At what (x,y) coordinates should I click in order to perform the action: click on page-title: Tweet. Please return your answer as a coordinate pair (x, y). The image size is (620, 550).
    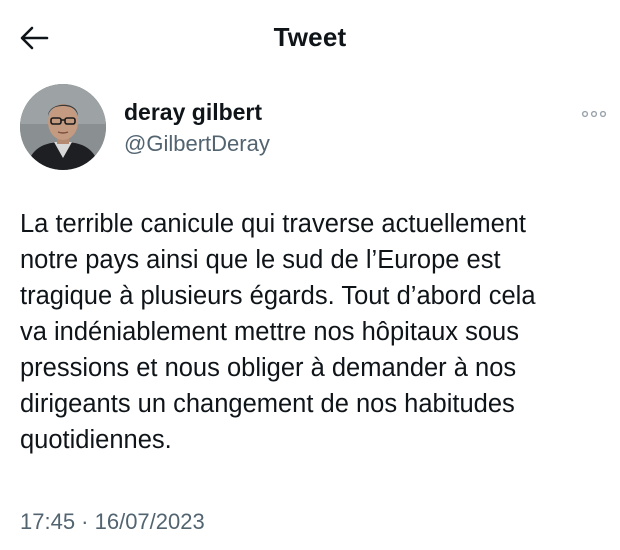
    Looking at the image, I should click on (310, 37).